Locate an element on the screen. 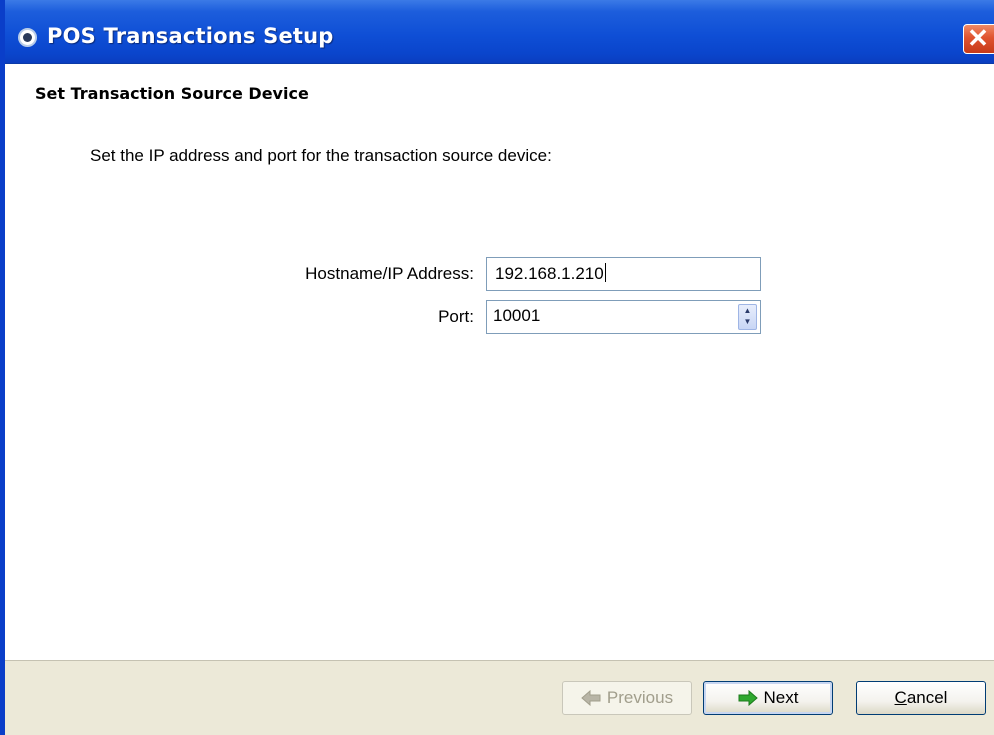 The width and height of the screenshot is (994, 735). hostname-value: 192.168.1.210 is located at coordinates (549, 273).